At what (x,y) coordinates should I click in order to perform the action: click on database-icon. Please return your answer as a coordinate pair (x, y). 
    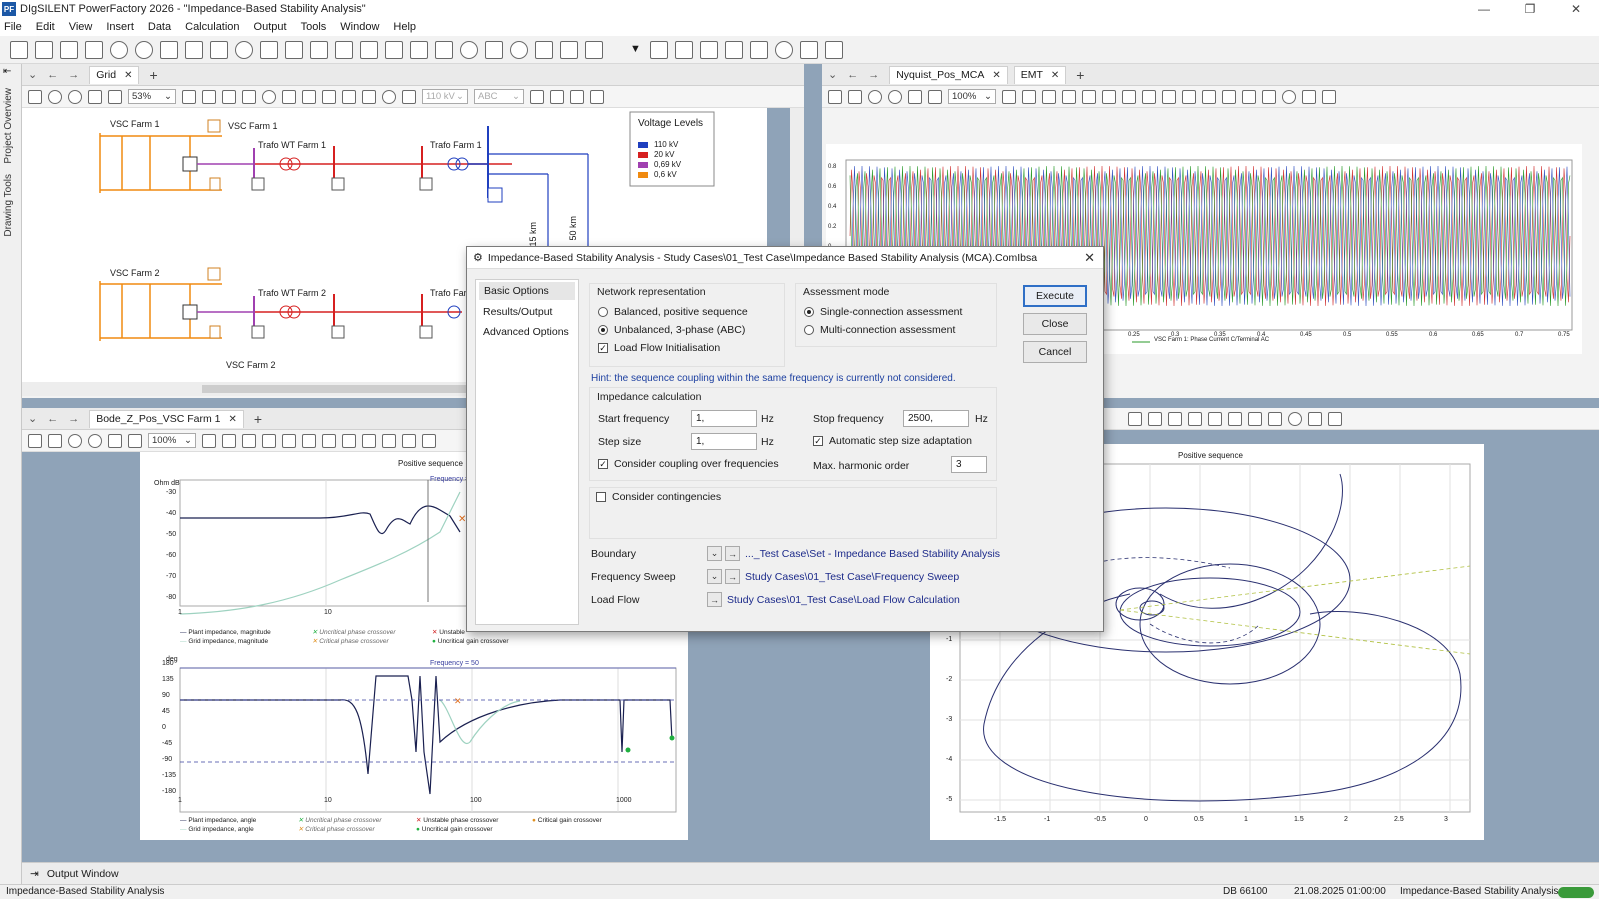
    Looking at the image, I should click on (419, 49).